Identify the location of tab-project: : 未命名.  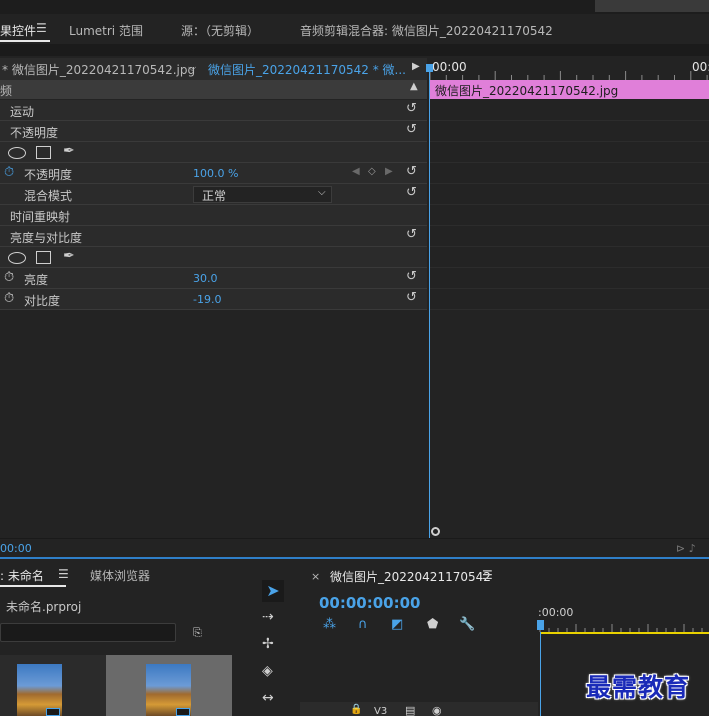
(22, 575).